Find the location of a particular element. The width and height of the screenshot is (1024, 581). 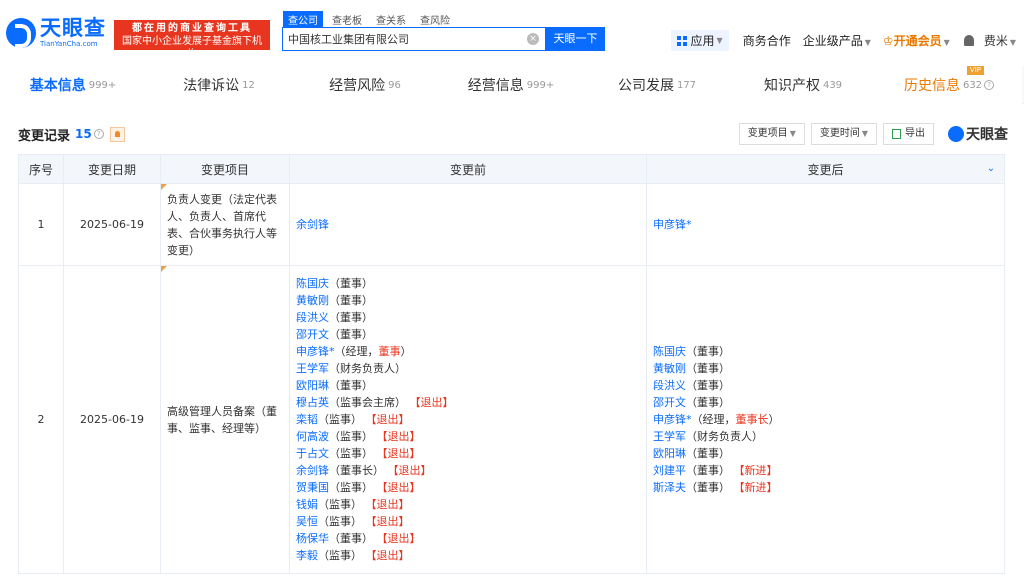

top-nav: 应用 ▼ 商务合作 企业级产品 ▼ ♔开通会员 ▼ 费米 ▼ is located at coordinates (843, 40).